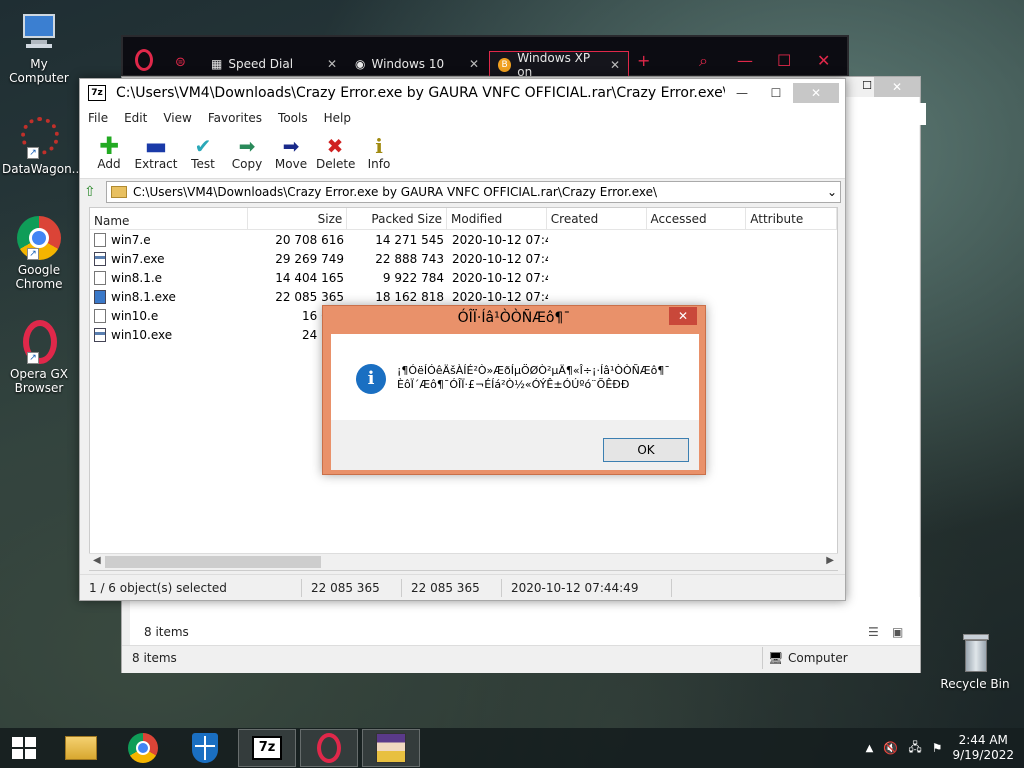  Describe the element at coordinates (100, 258) in the screenshot. I see `exe-file-icon` at that location.